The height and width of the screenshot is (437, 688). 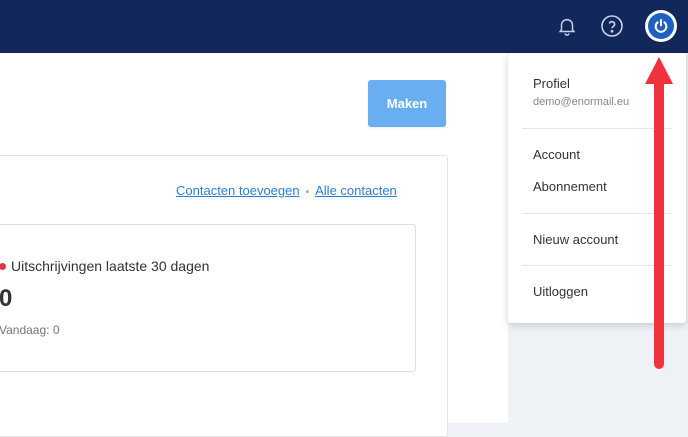 I want to click on add-contacts-link: Contacten toevoegen, so click(x=238, y=190).